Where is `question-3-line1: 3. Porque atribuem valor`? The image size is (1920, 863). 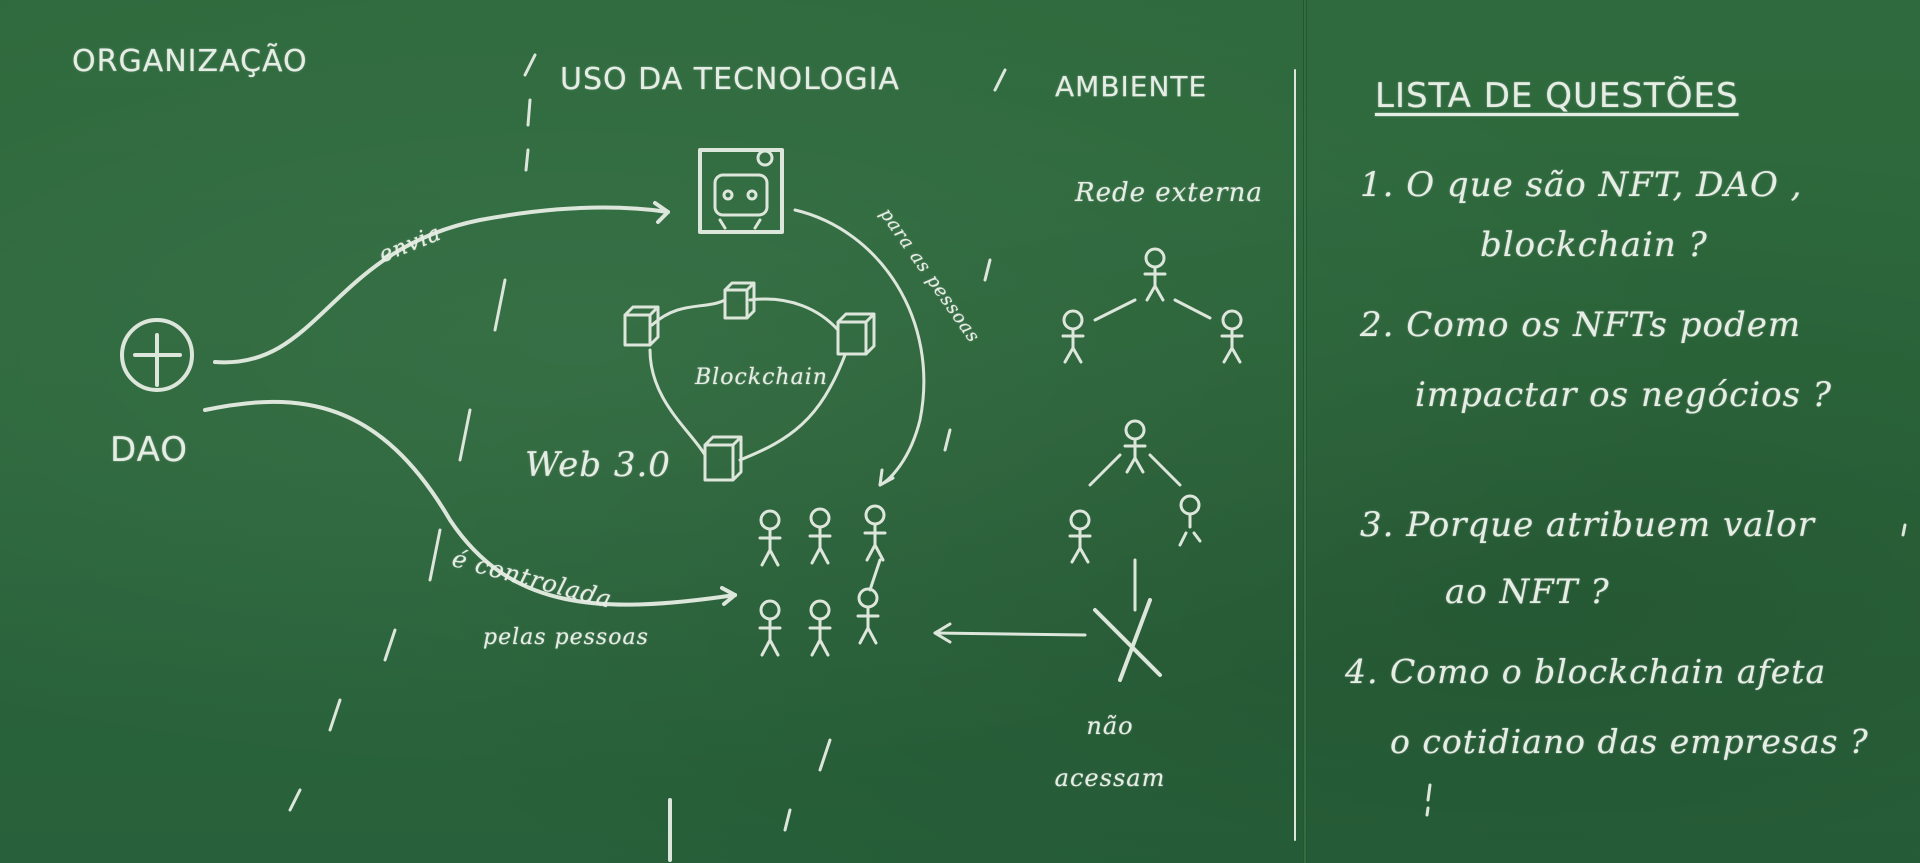 question-3-line1: 3. Porque atribuem valor is located at coordinates (1588, 525).